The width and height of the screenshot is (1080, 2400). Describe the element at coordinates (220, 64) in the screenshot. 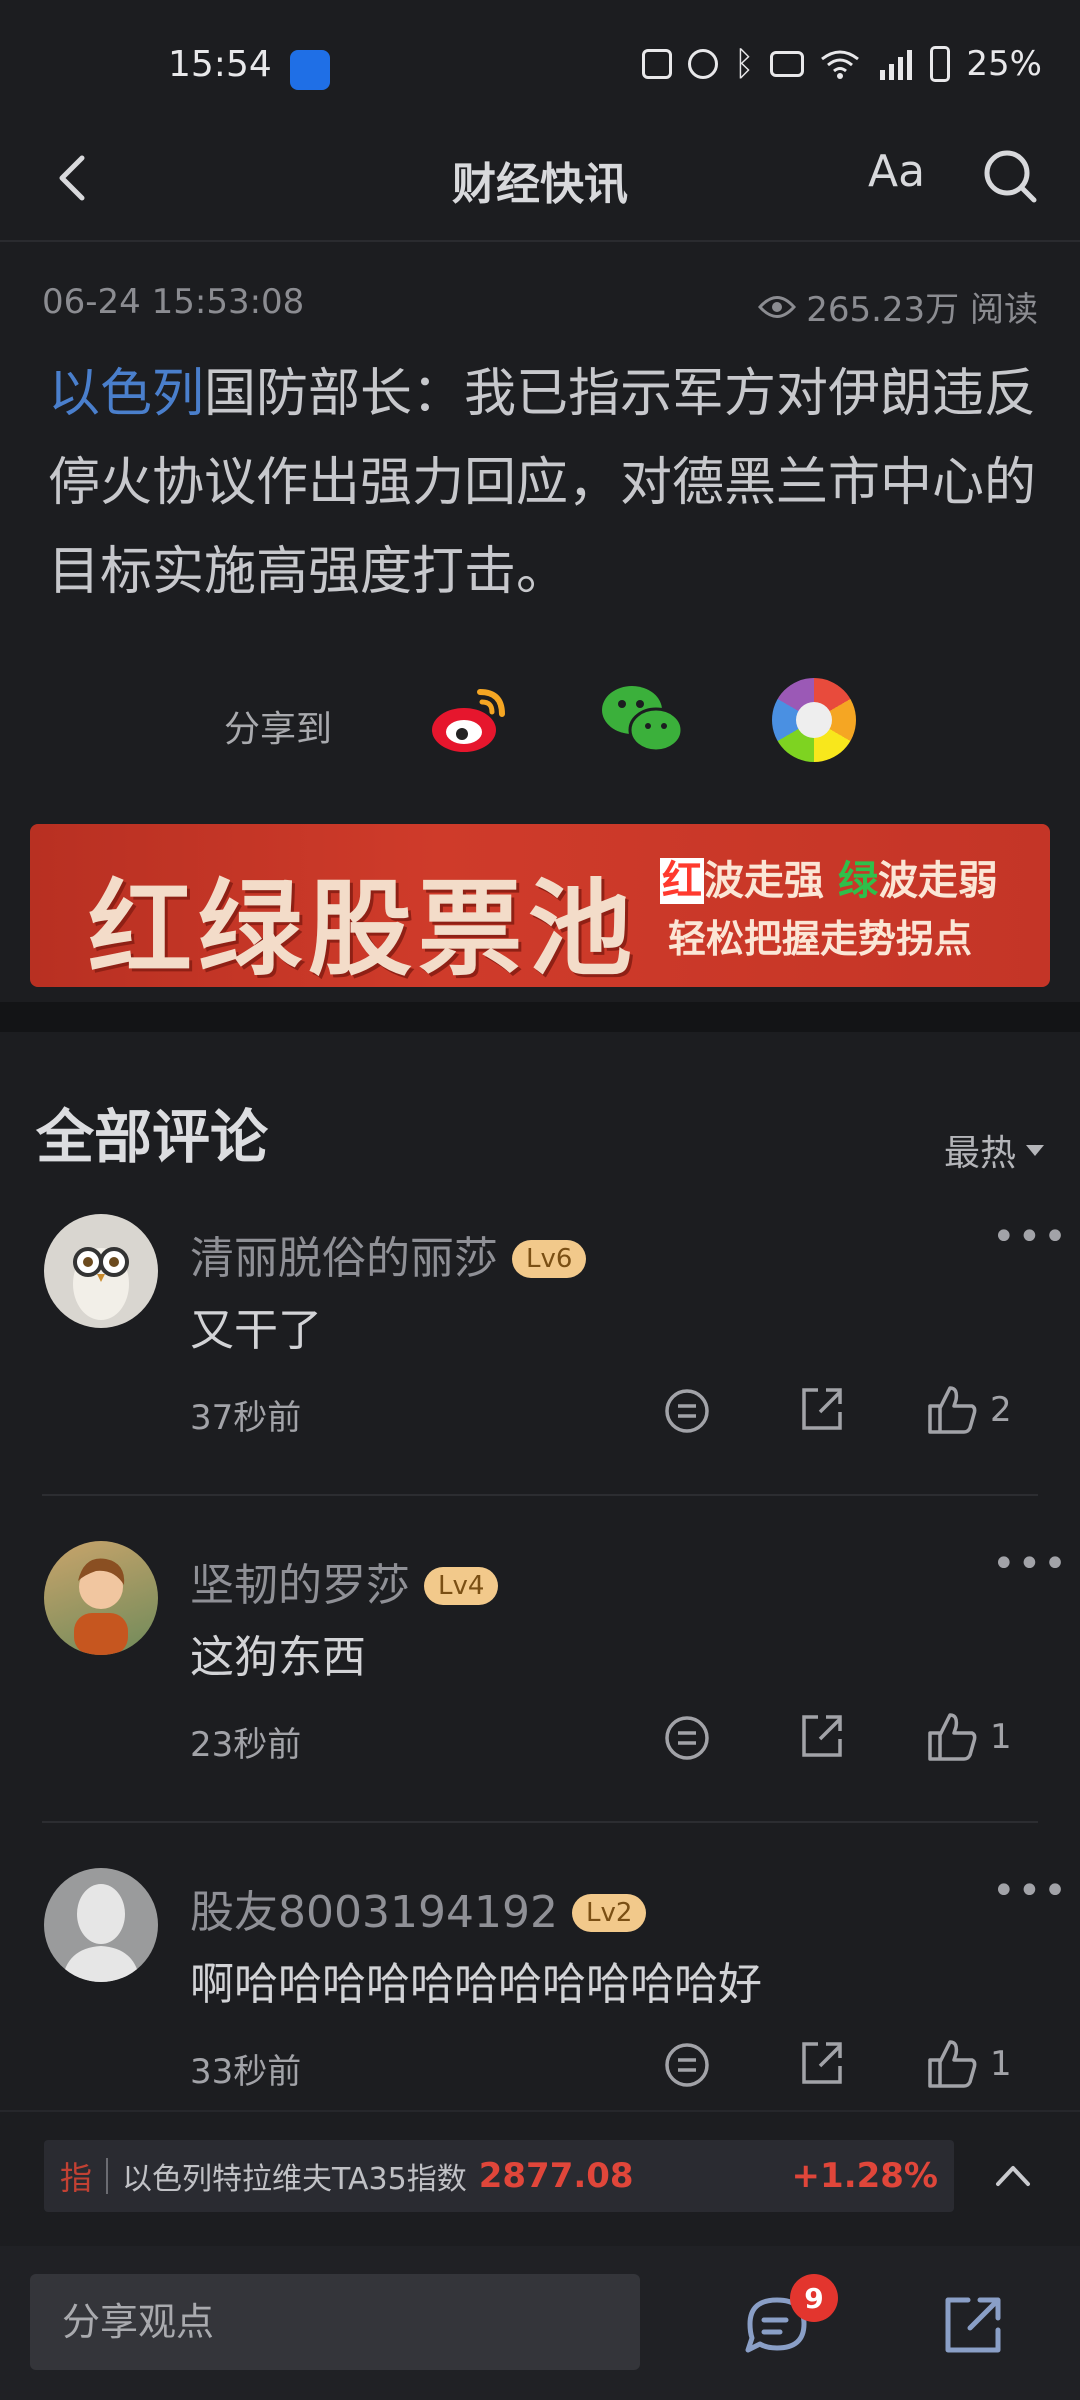

I see `status-time: 15:54` at that location.